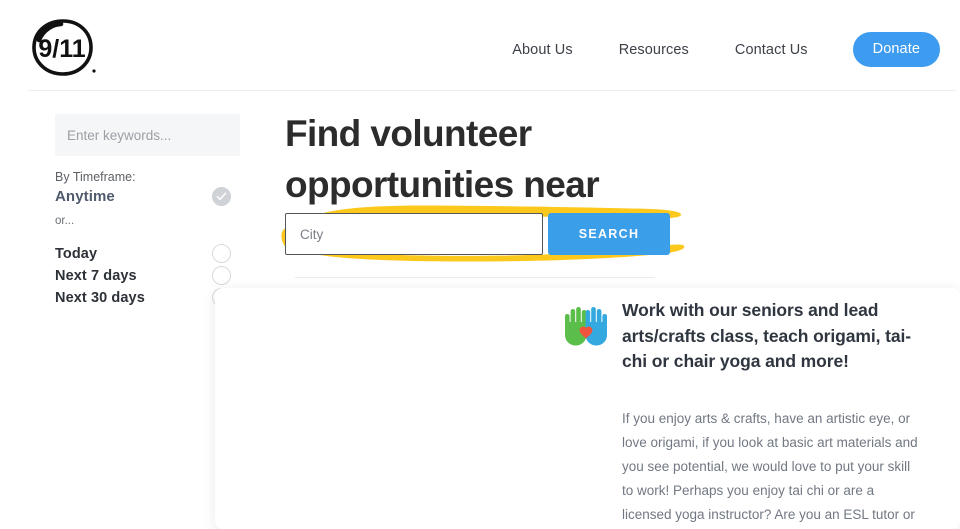 This screenshot has width=960, height=529. What do you see at coordinates (143, 200) in the screenshot?
I see `timeframe-option-anytime: Anytime` at bounding box center [143, 200].